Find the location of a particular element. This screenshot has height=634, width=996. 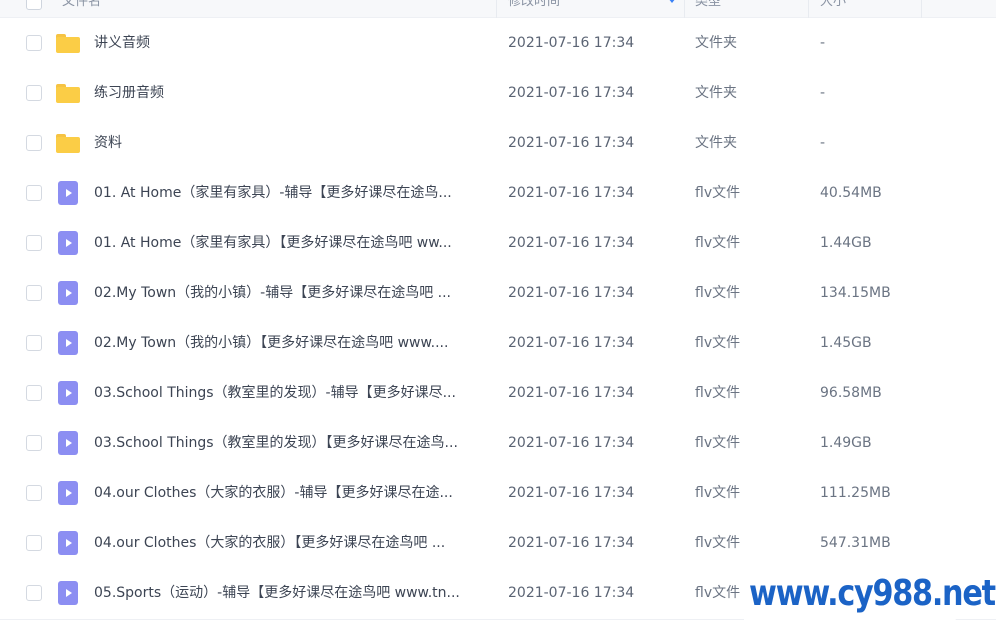

file-list-header: 文件名 修改时间 类型 大小 is located at coordinates (498, 9).